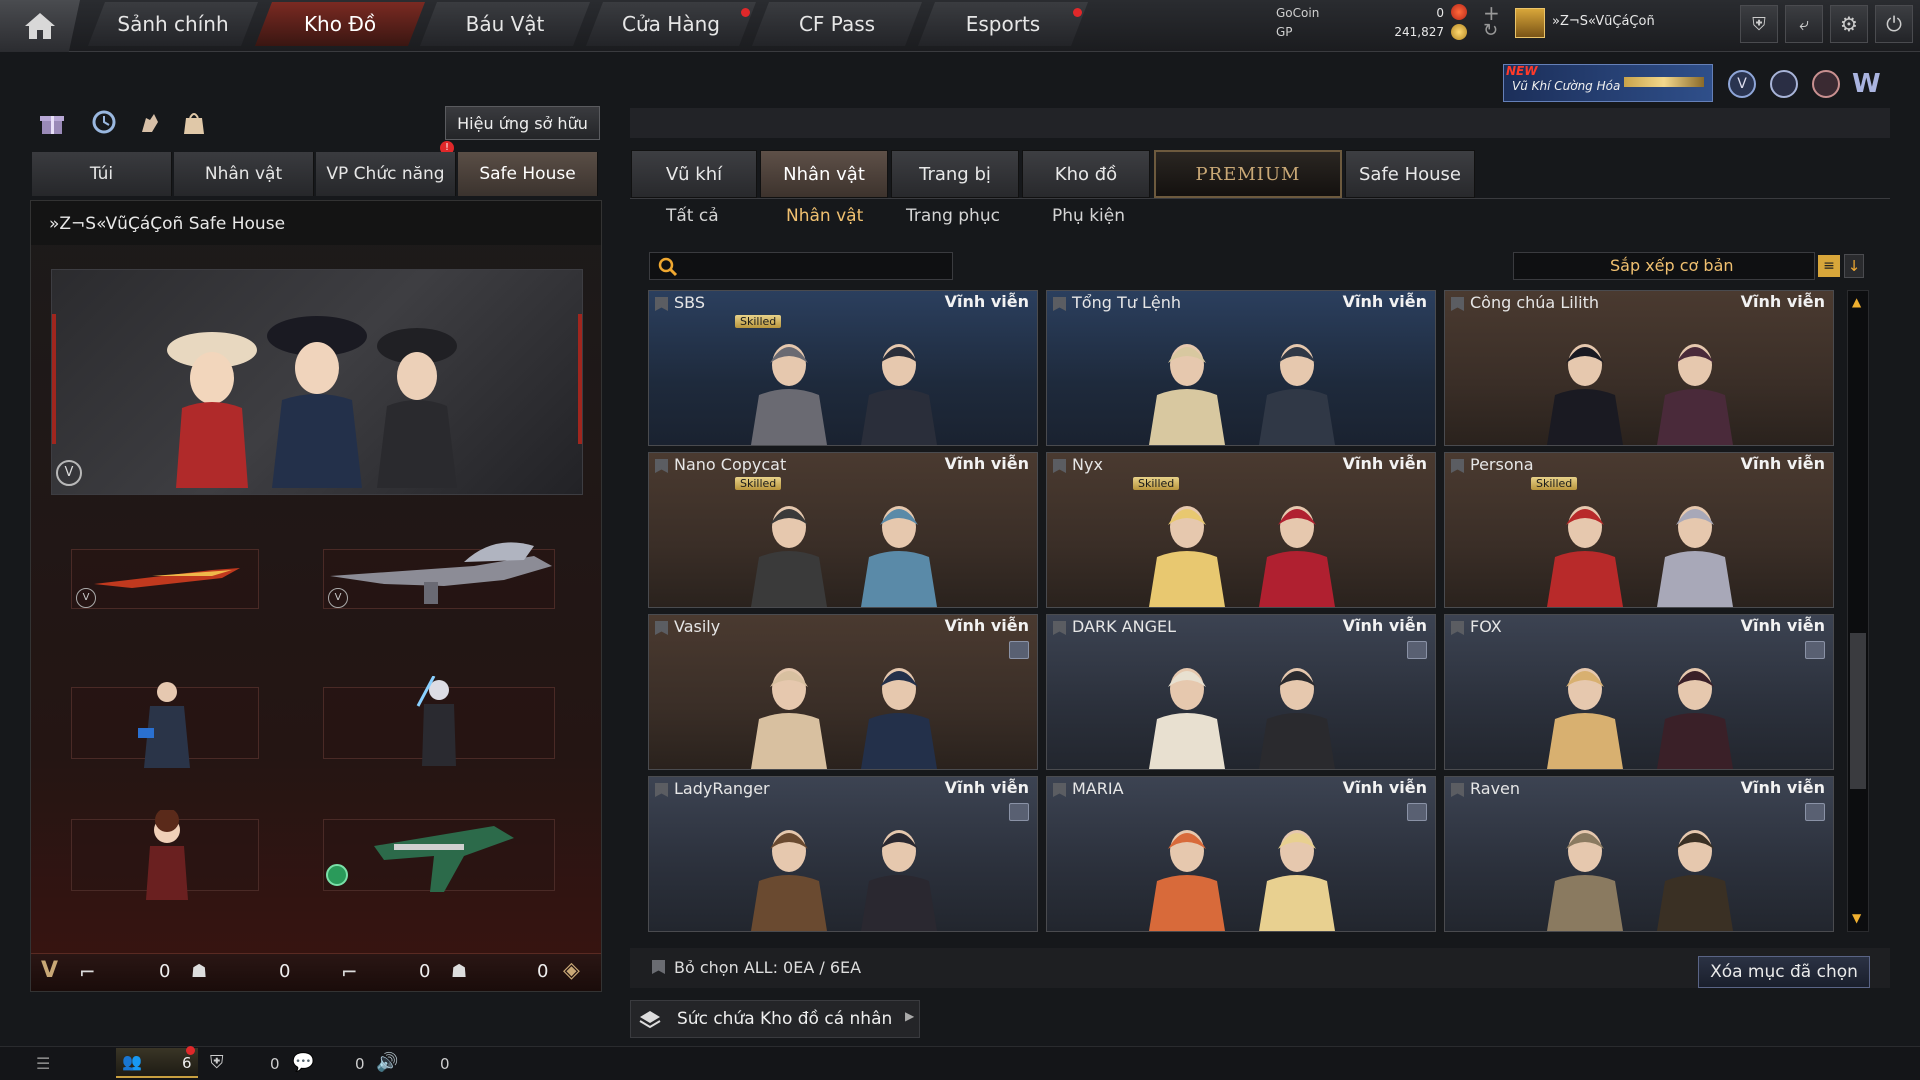 This screenshot has width=1920, height=1080. Describe the element at coordinates (104, 122) in the screenshot. I see `history-icon` at that location.